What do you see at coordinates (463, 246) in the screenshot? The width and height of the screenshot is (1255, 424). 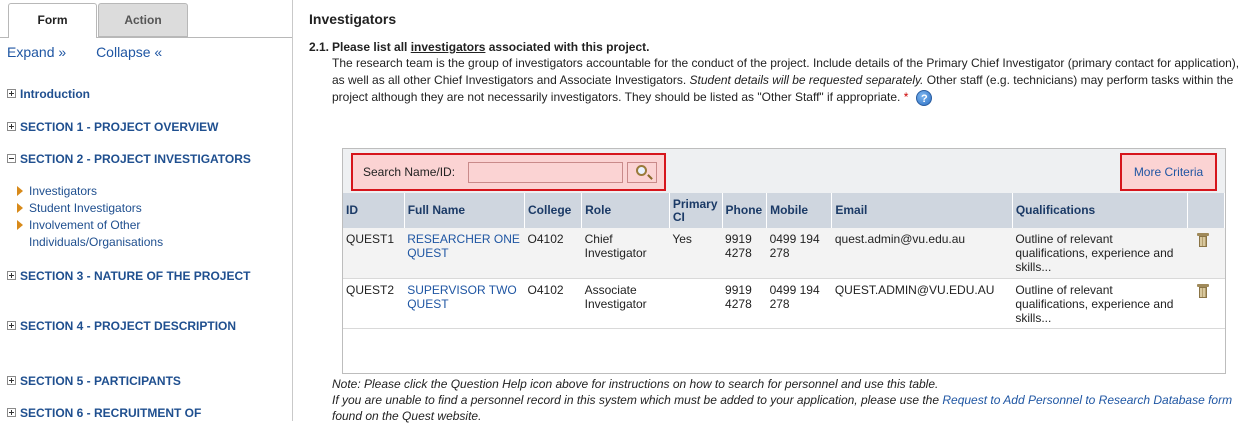 I see `person-name-link: RESEARCHER ONE QUEST` at bounding box center [463, 246].